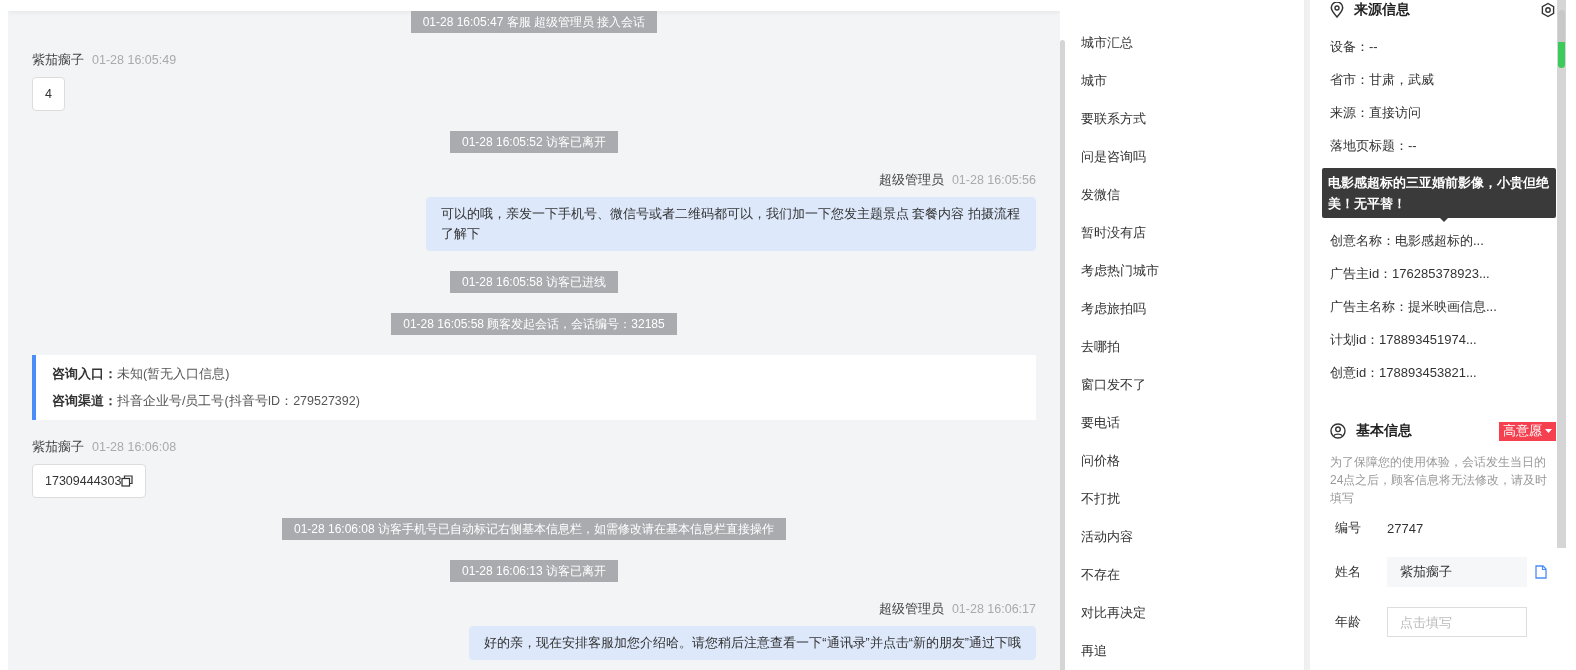  What do you see at coordinates (534, 282) in the screenshot?
I see `system-notice: 01-28 16:05:58 访客已进线` at bounding box center [534, 282].